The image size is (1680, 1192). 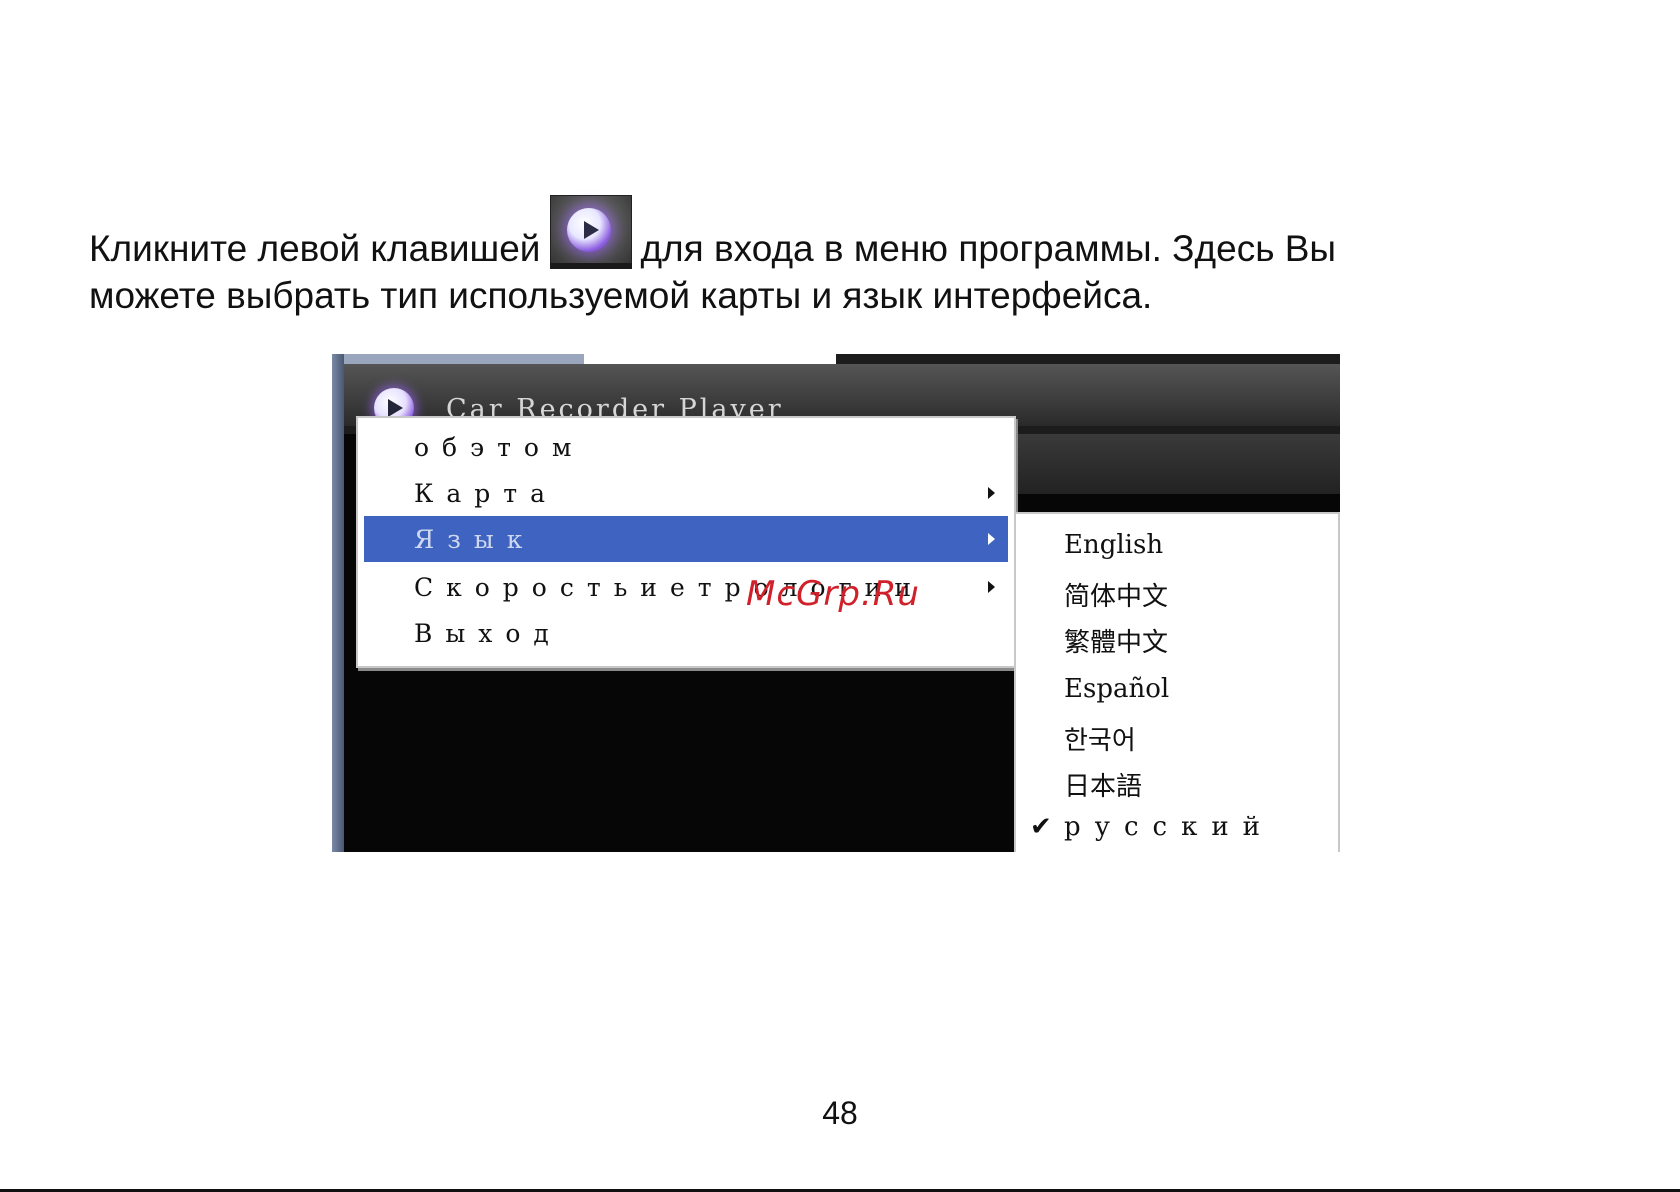 What do you see at coordinates (988, 248) in the screenshot?
I see `instruction-text-after-icon: для входа в меню программы. Здесь Вы` at bounding box center [988, 248].